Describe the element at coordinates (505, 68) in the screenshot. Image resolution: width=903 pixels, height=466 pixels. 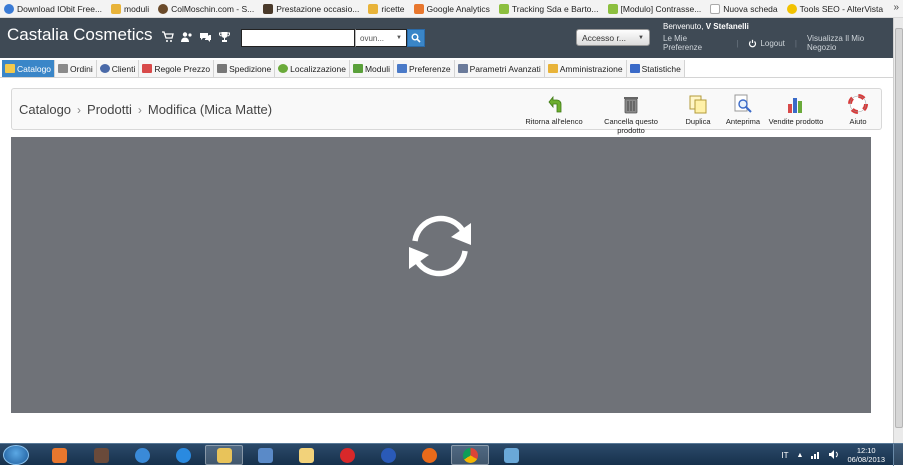
I see `tab-label: Parametri Avanzati` at that location.